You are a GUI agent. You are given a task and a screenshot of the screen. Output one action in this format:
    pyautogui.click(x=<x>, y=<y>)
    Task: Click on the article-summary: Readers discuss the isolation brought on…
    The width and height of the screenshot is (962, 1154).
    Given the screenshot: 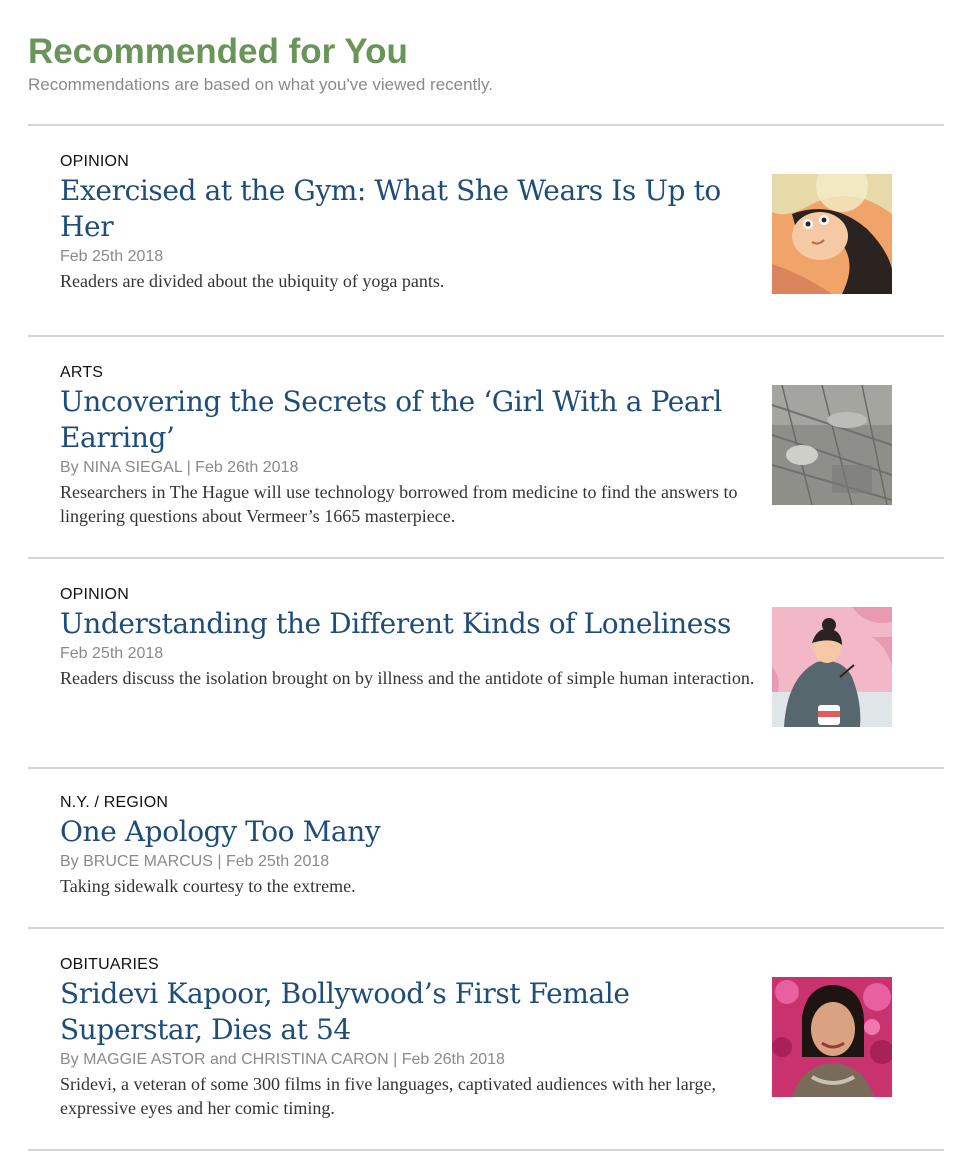 What is the action you would take?
    pyautogui.click(x=407, y=678)
    